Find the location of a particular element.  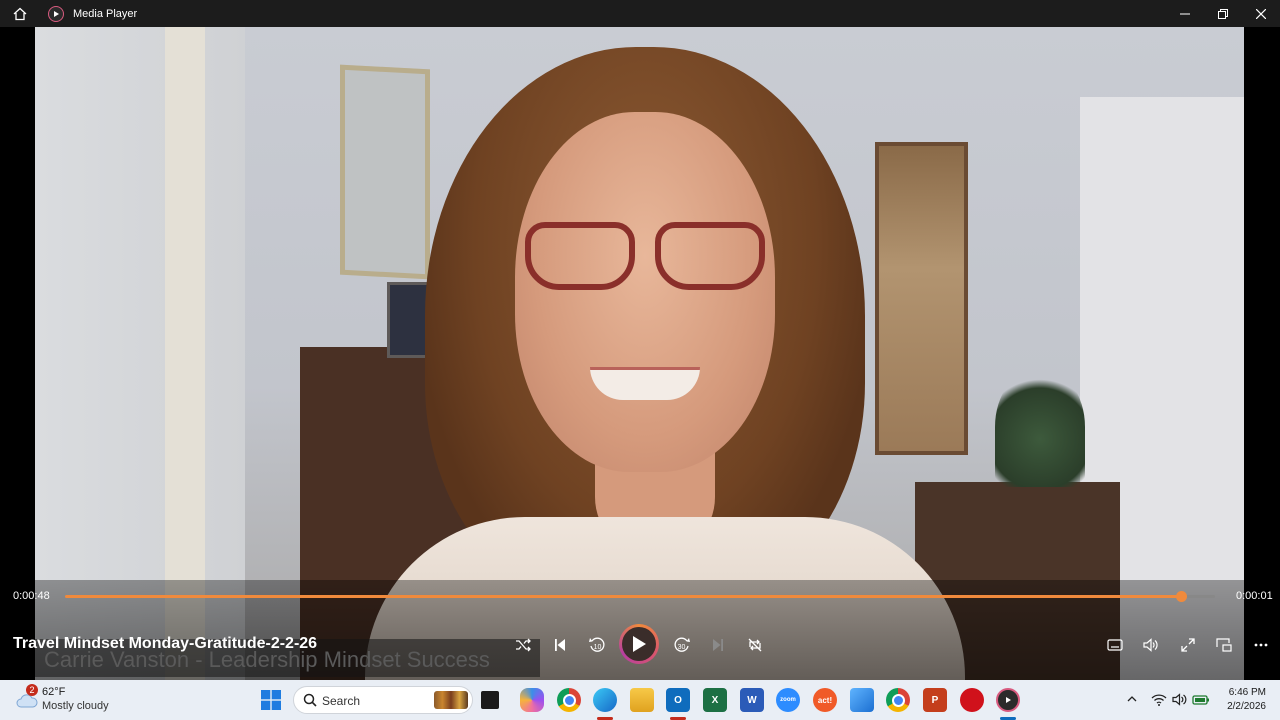

weather-condition: Mostly cloudy is located at coordinates (75, 706).